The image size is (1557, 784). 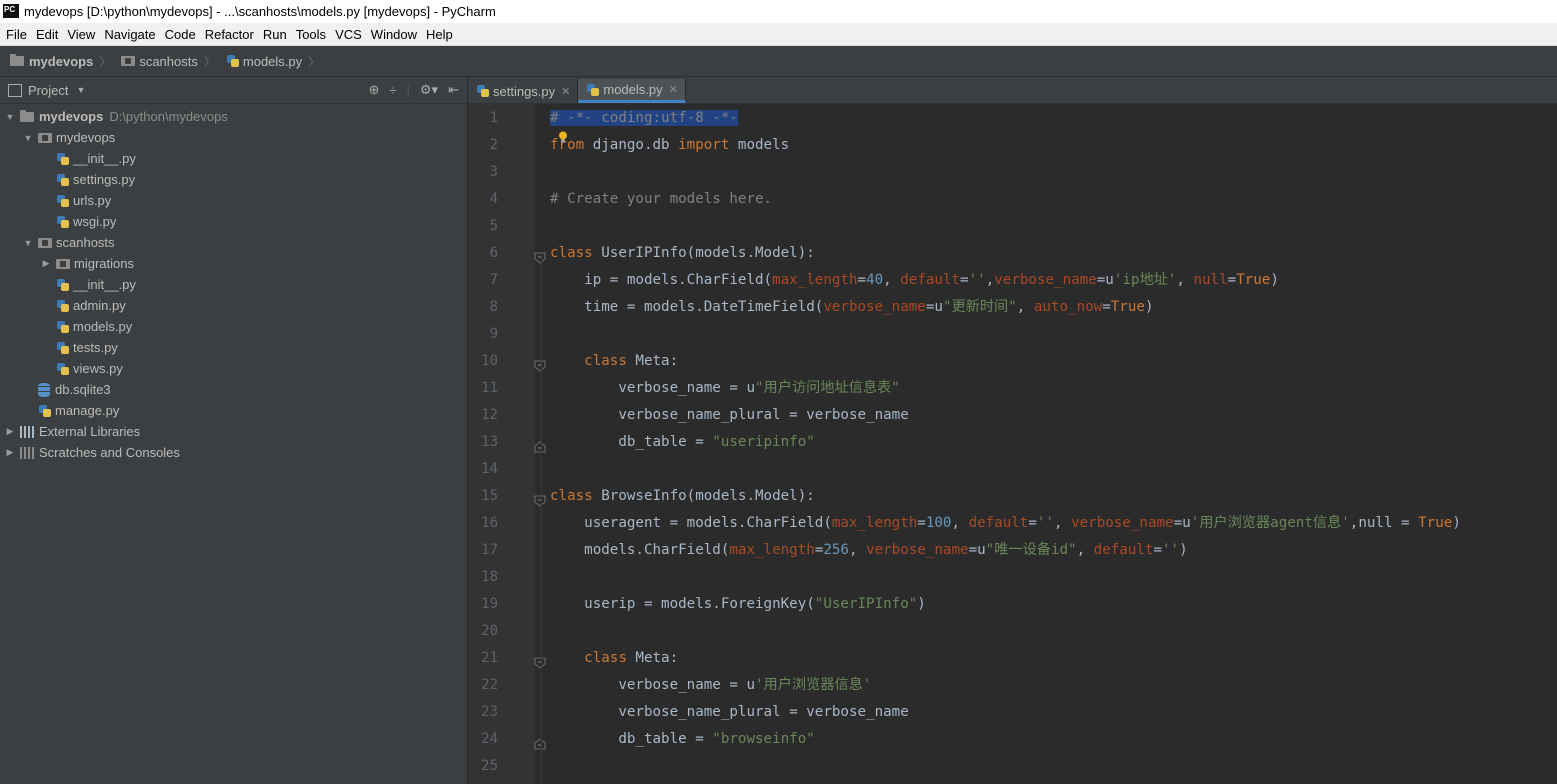 I want to click on code-line: 13 db_table = "useripinfo", so click(x=1012, y=442).